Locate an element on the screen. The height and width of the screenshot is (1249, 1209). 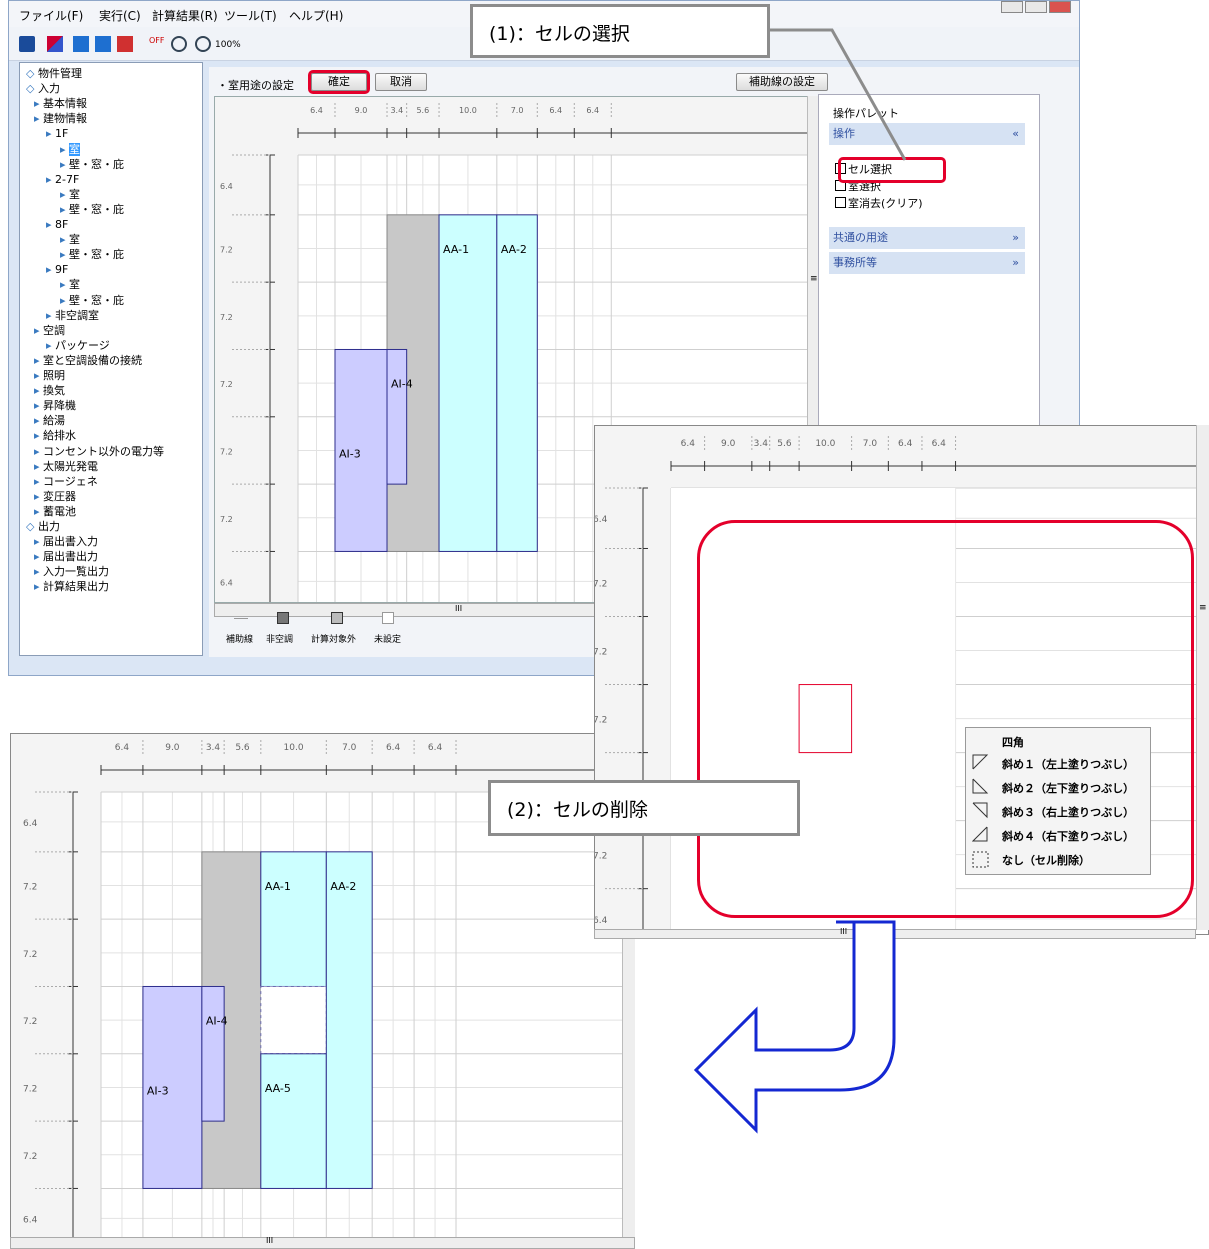
delete-cell-icon is located at coordinates (980, 859).